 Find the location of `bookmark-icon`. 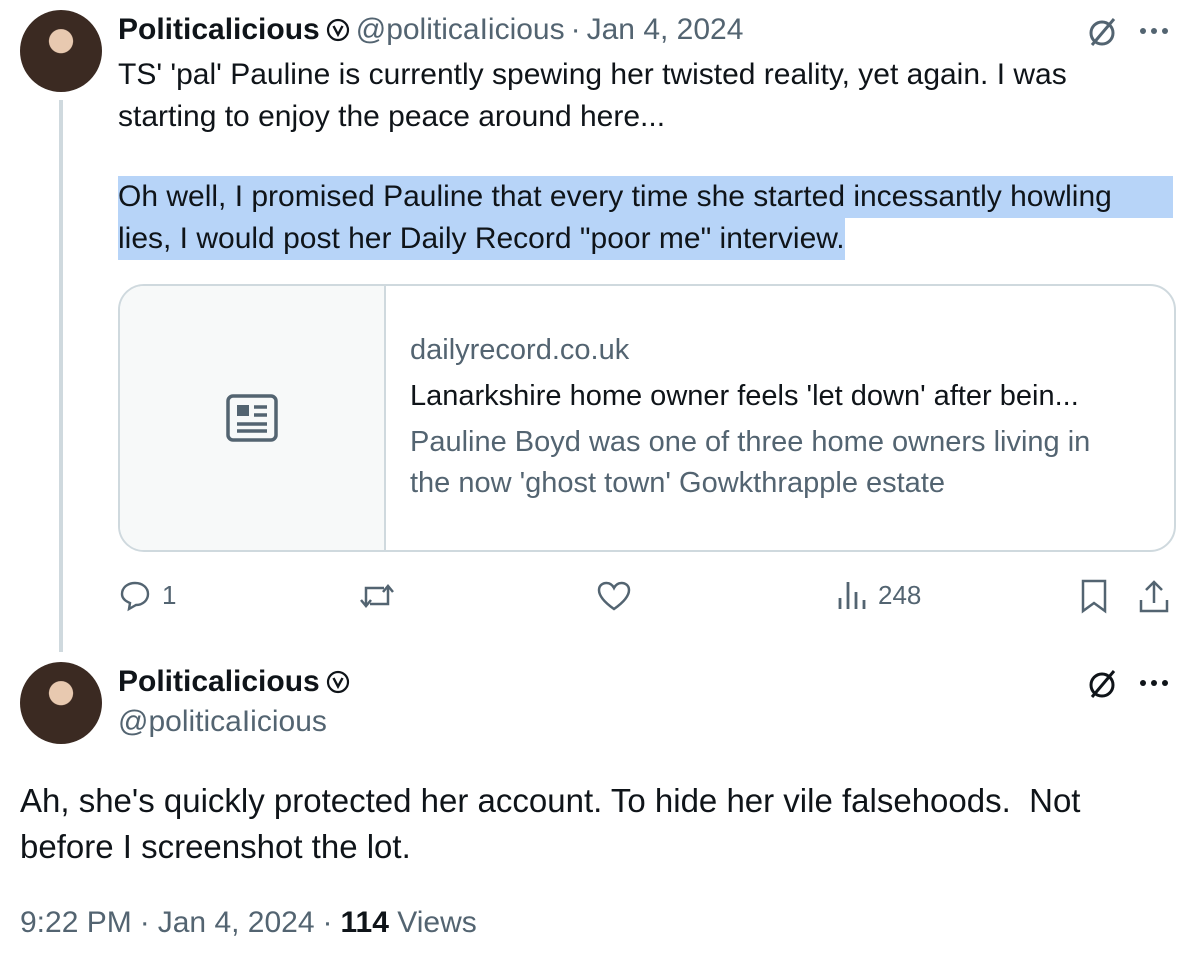

bookmark-icon is located at coordinates (1094, 596).